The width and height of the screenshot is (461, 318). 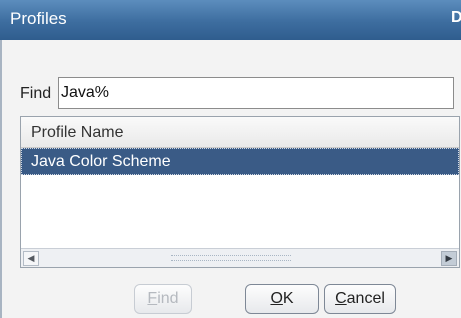 I want to click on arrow-left-icon: ◀, so click(x=31, y=258).